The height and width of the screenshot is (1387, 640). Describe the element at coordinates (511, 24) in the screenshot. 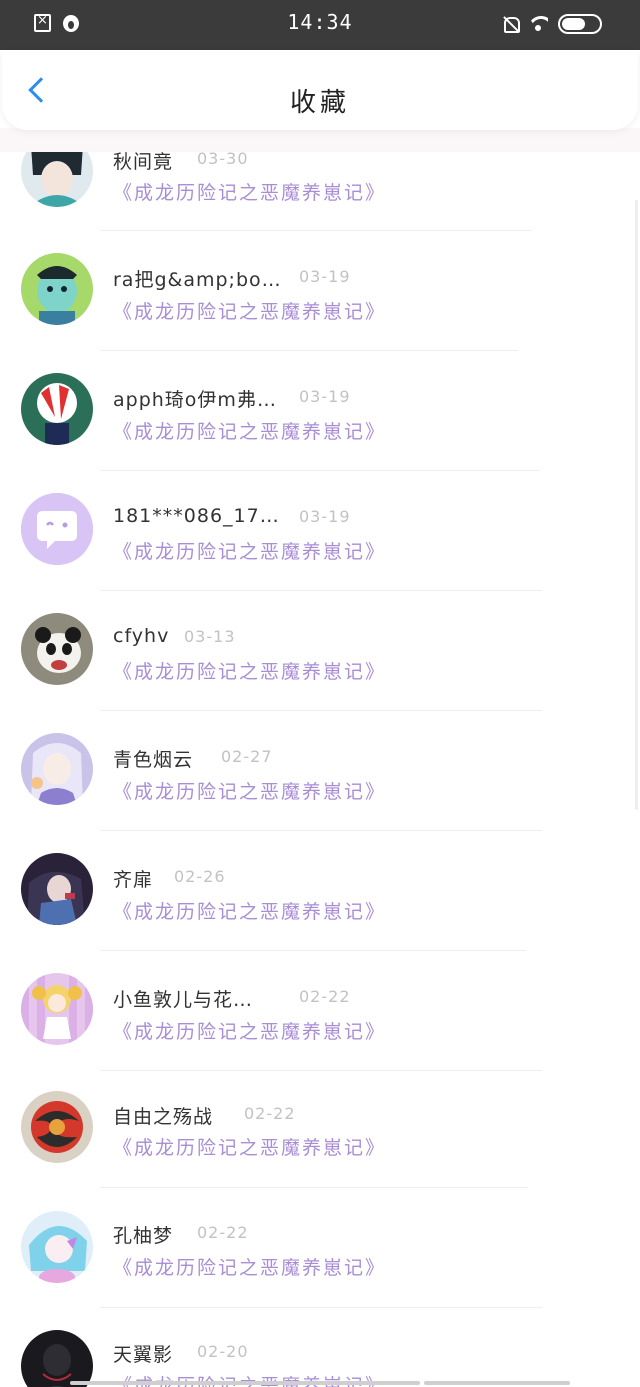

I see `bell-off-icon` at that location.